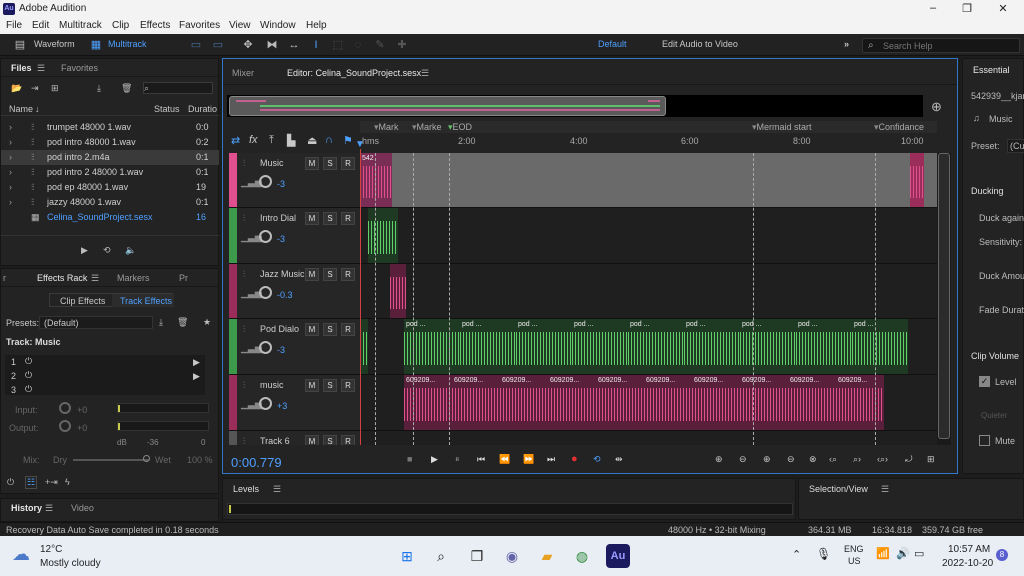 The height and width of the screenshot is (576, 1024). Describe the element at coordinates (107, 250) in the screenshot. I see `loop-preview-icon: ⟲` at that location.